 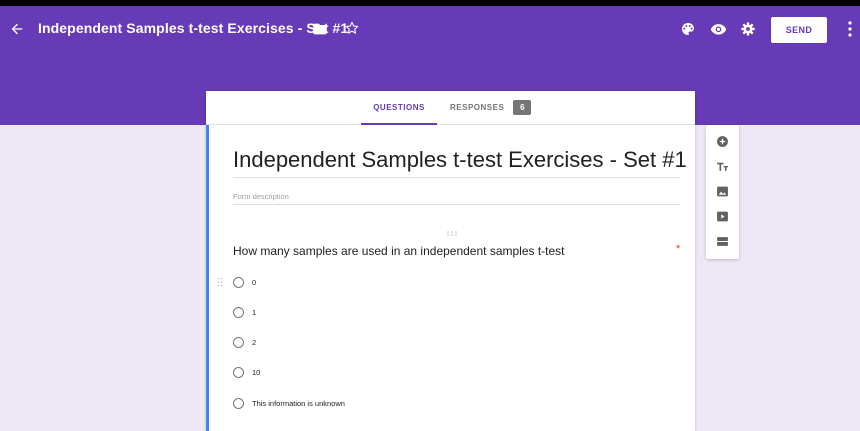 I want to click on more-vert-icon, so click(x=850, y=29).